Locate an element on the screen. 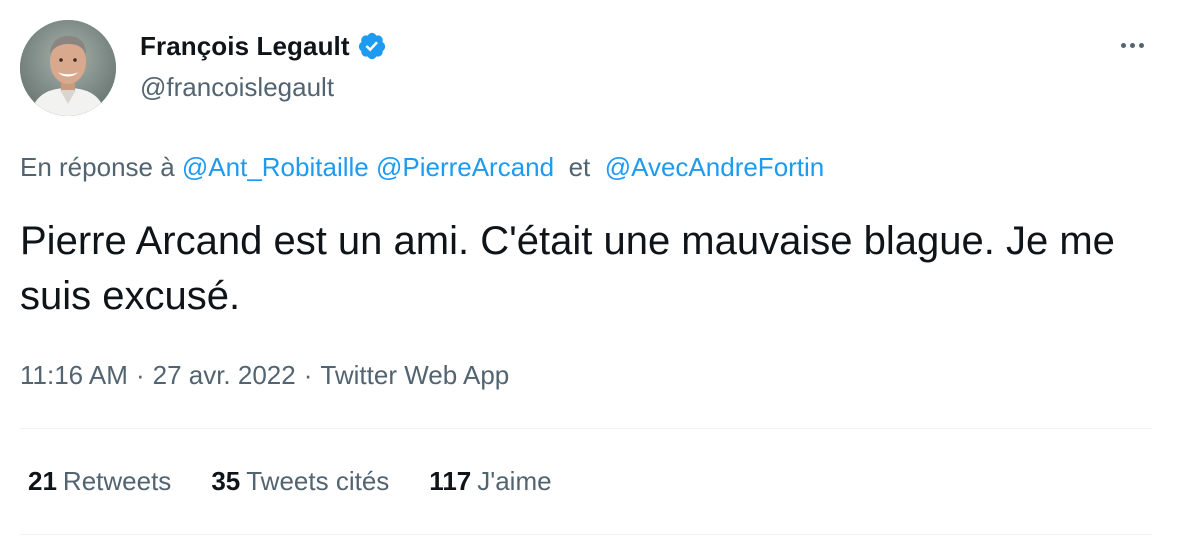 The image size is (1186, 552). engagement-stats: 21 Retweets 35 Tweets cités 117 J'aime is located at coordinates (290, 481).